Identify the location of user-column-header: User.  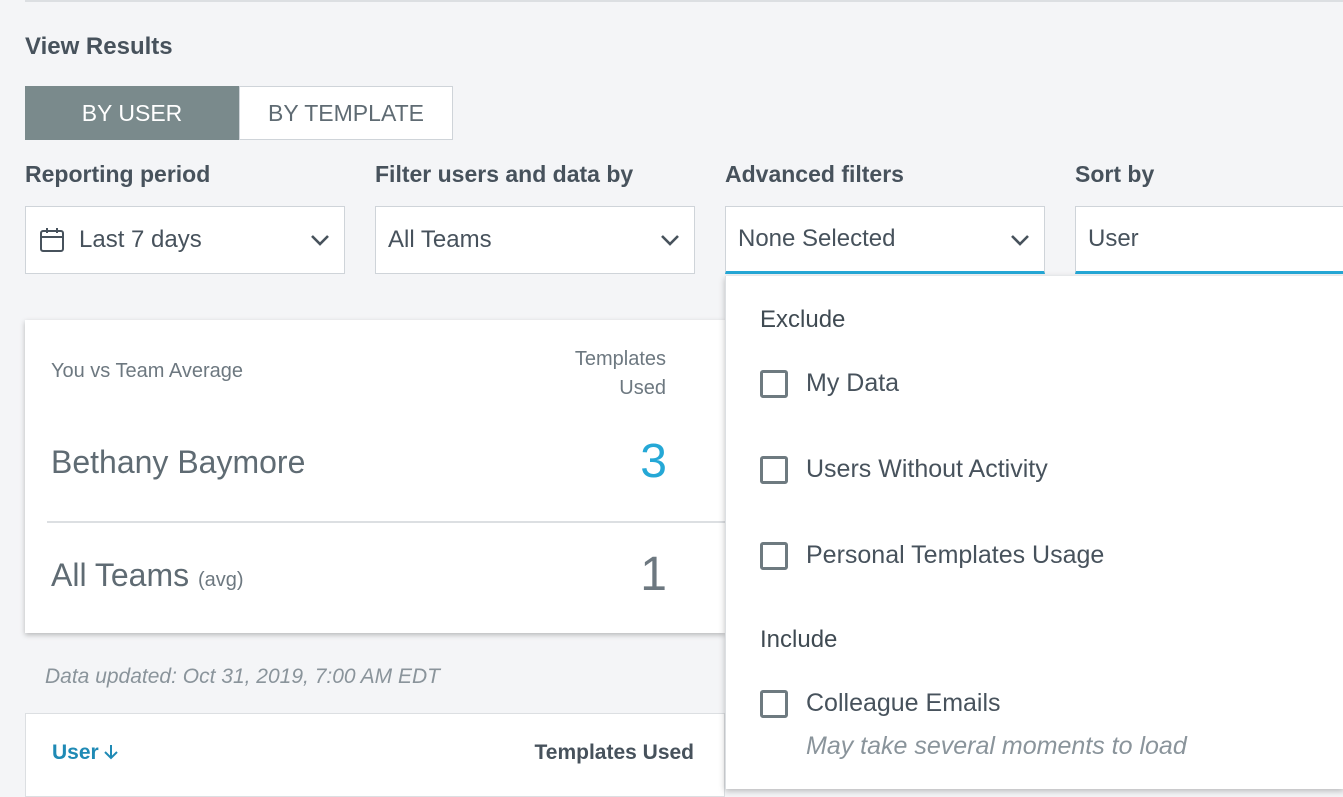
(85, 753).